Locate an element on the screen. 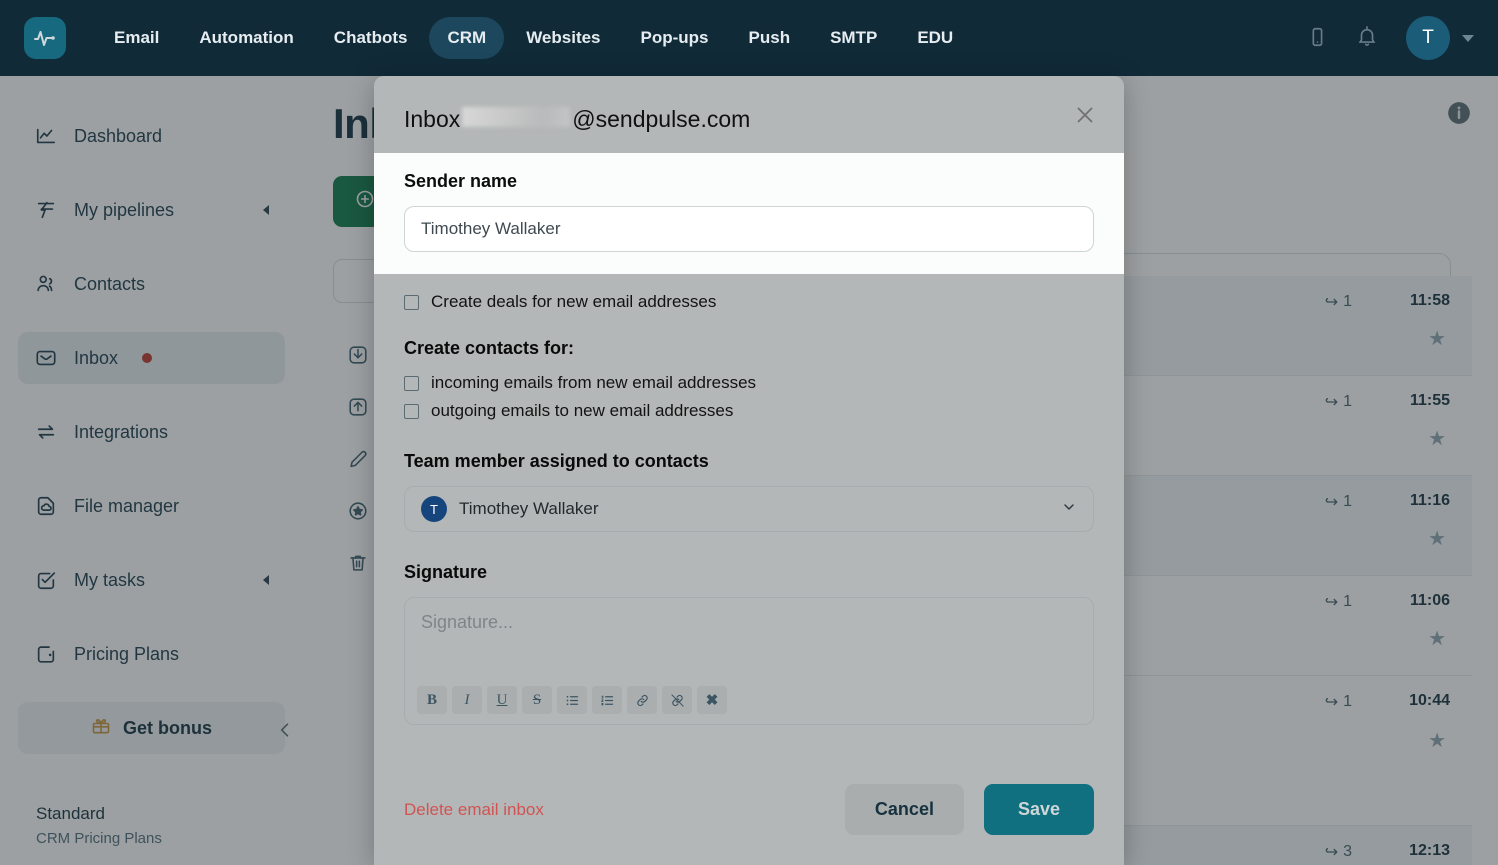 The image size is (1498, 865). pulse-logo-icon is located at coordinates (45, 38).